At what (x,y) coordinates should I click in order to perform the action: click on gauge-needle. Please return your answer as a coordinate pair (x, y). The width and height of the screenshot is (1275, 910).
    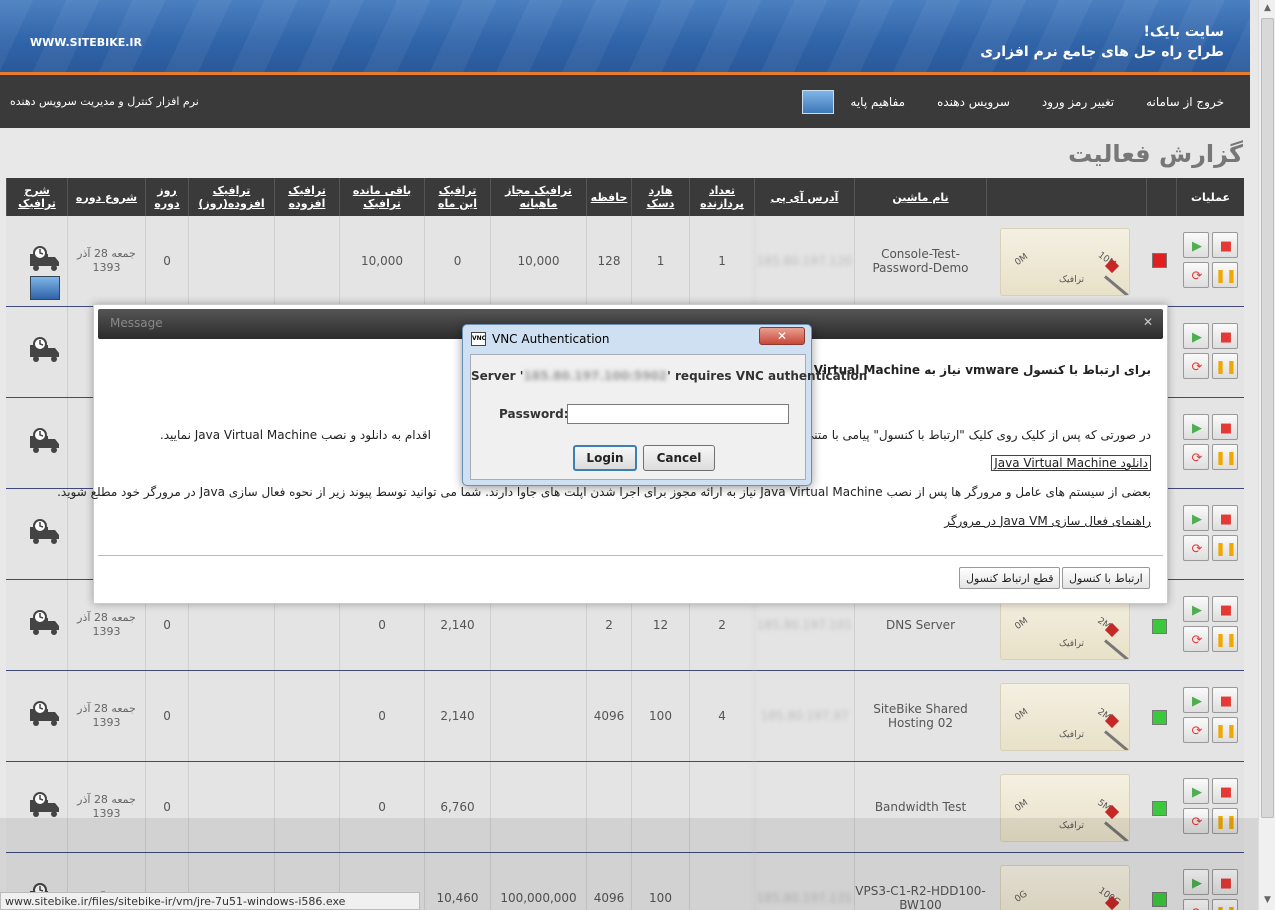
    Looking at the image, I should click on (1116, 285).